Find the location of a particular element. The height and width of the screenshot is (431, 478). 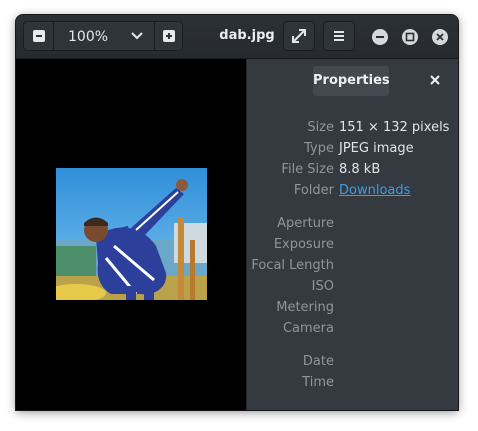

zoom-controls: 100% is located at coordinates (103, 36).